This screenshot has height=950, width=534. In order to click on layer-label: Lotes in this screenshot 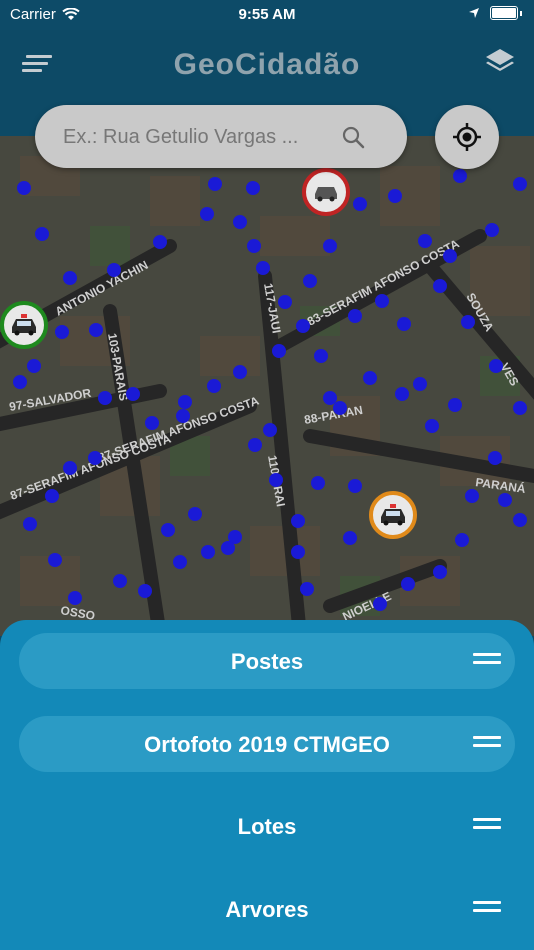, I will do `click(267, 826)`.